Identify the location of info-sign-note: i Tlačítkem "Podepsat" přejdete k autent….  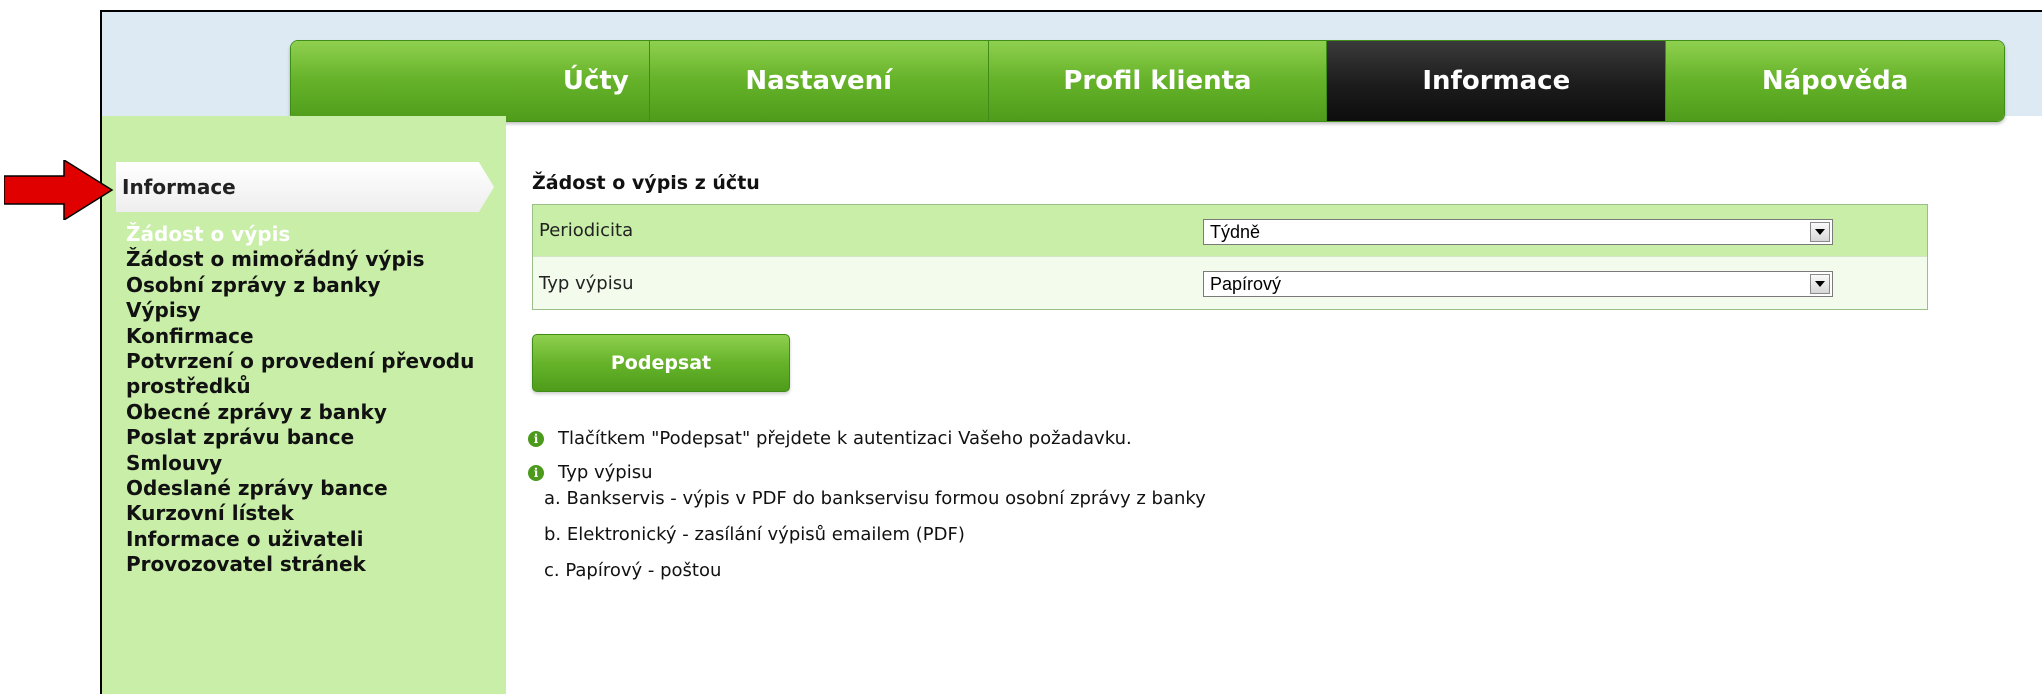
(830, 438).